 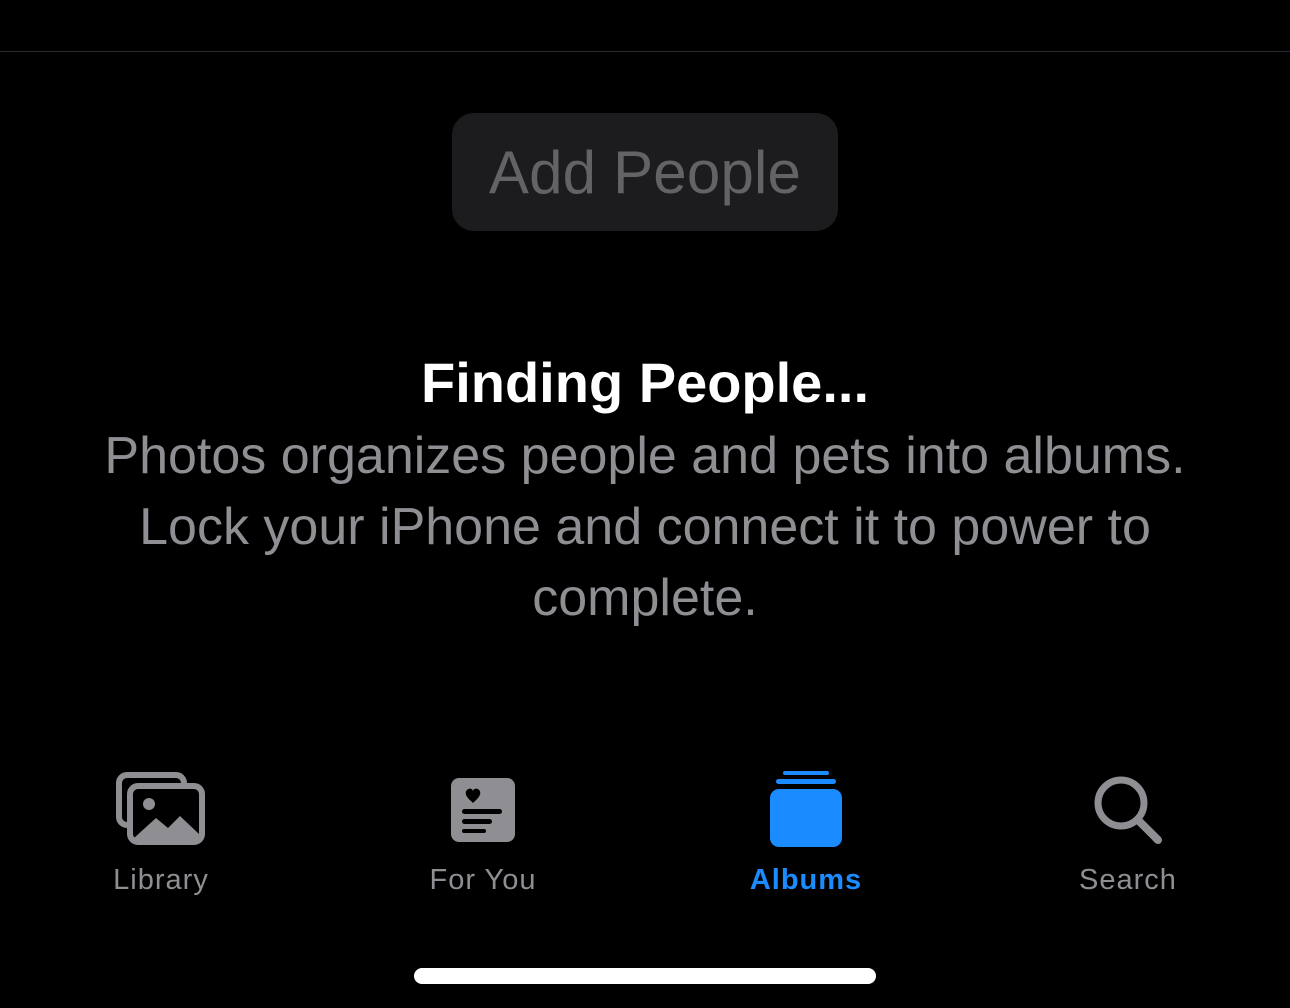 What do you see at coordinates (1128, 880) in the screenshot?
I see `tab-search-label: Search` at bounding box center [1128, 880].